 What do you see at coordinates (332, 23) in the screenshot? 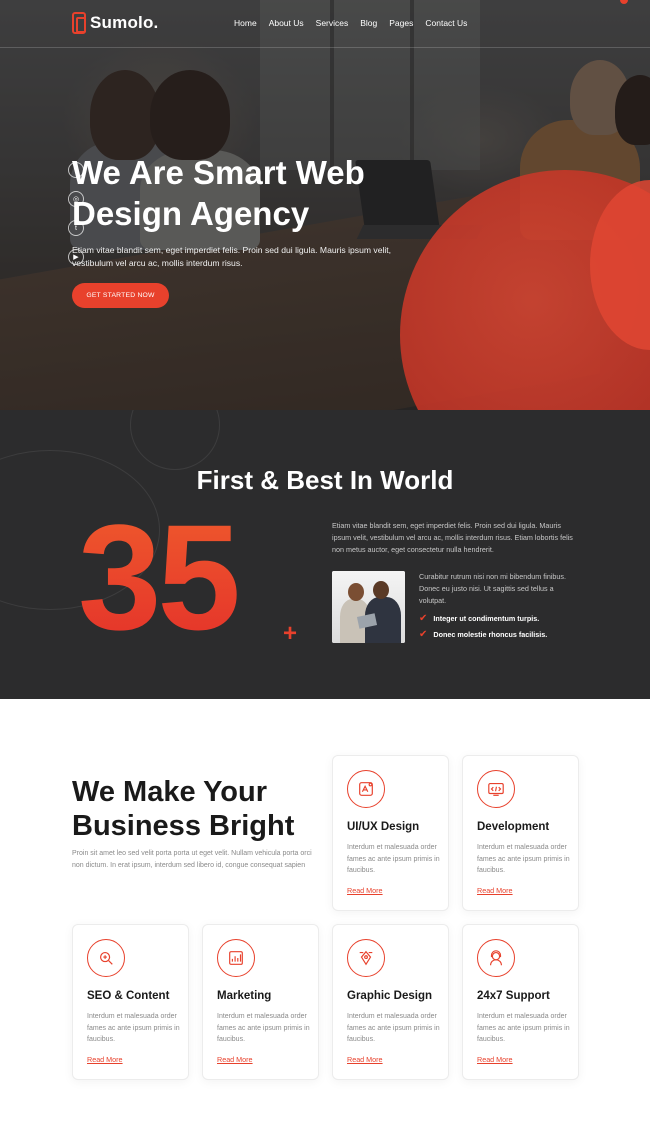
I see `nav-services: Services` at bounding box center [332, 23].